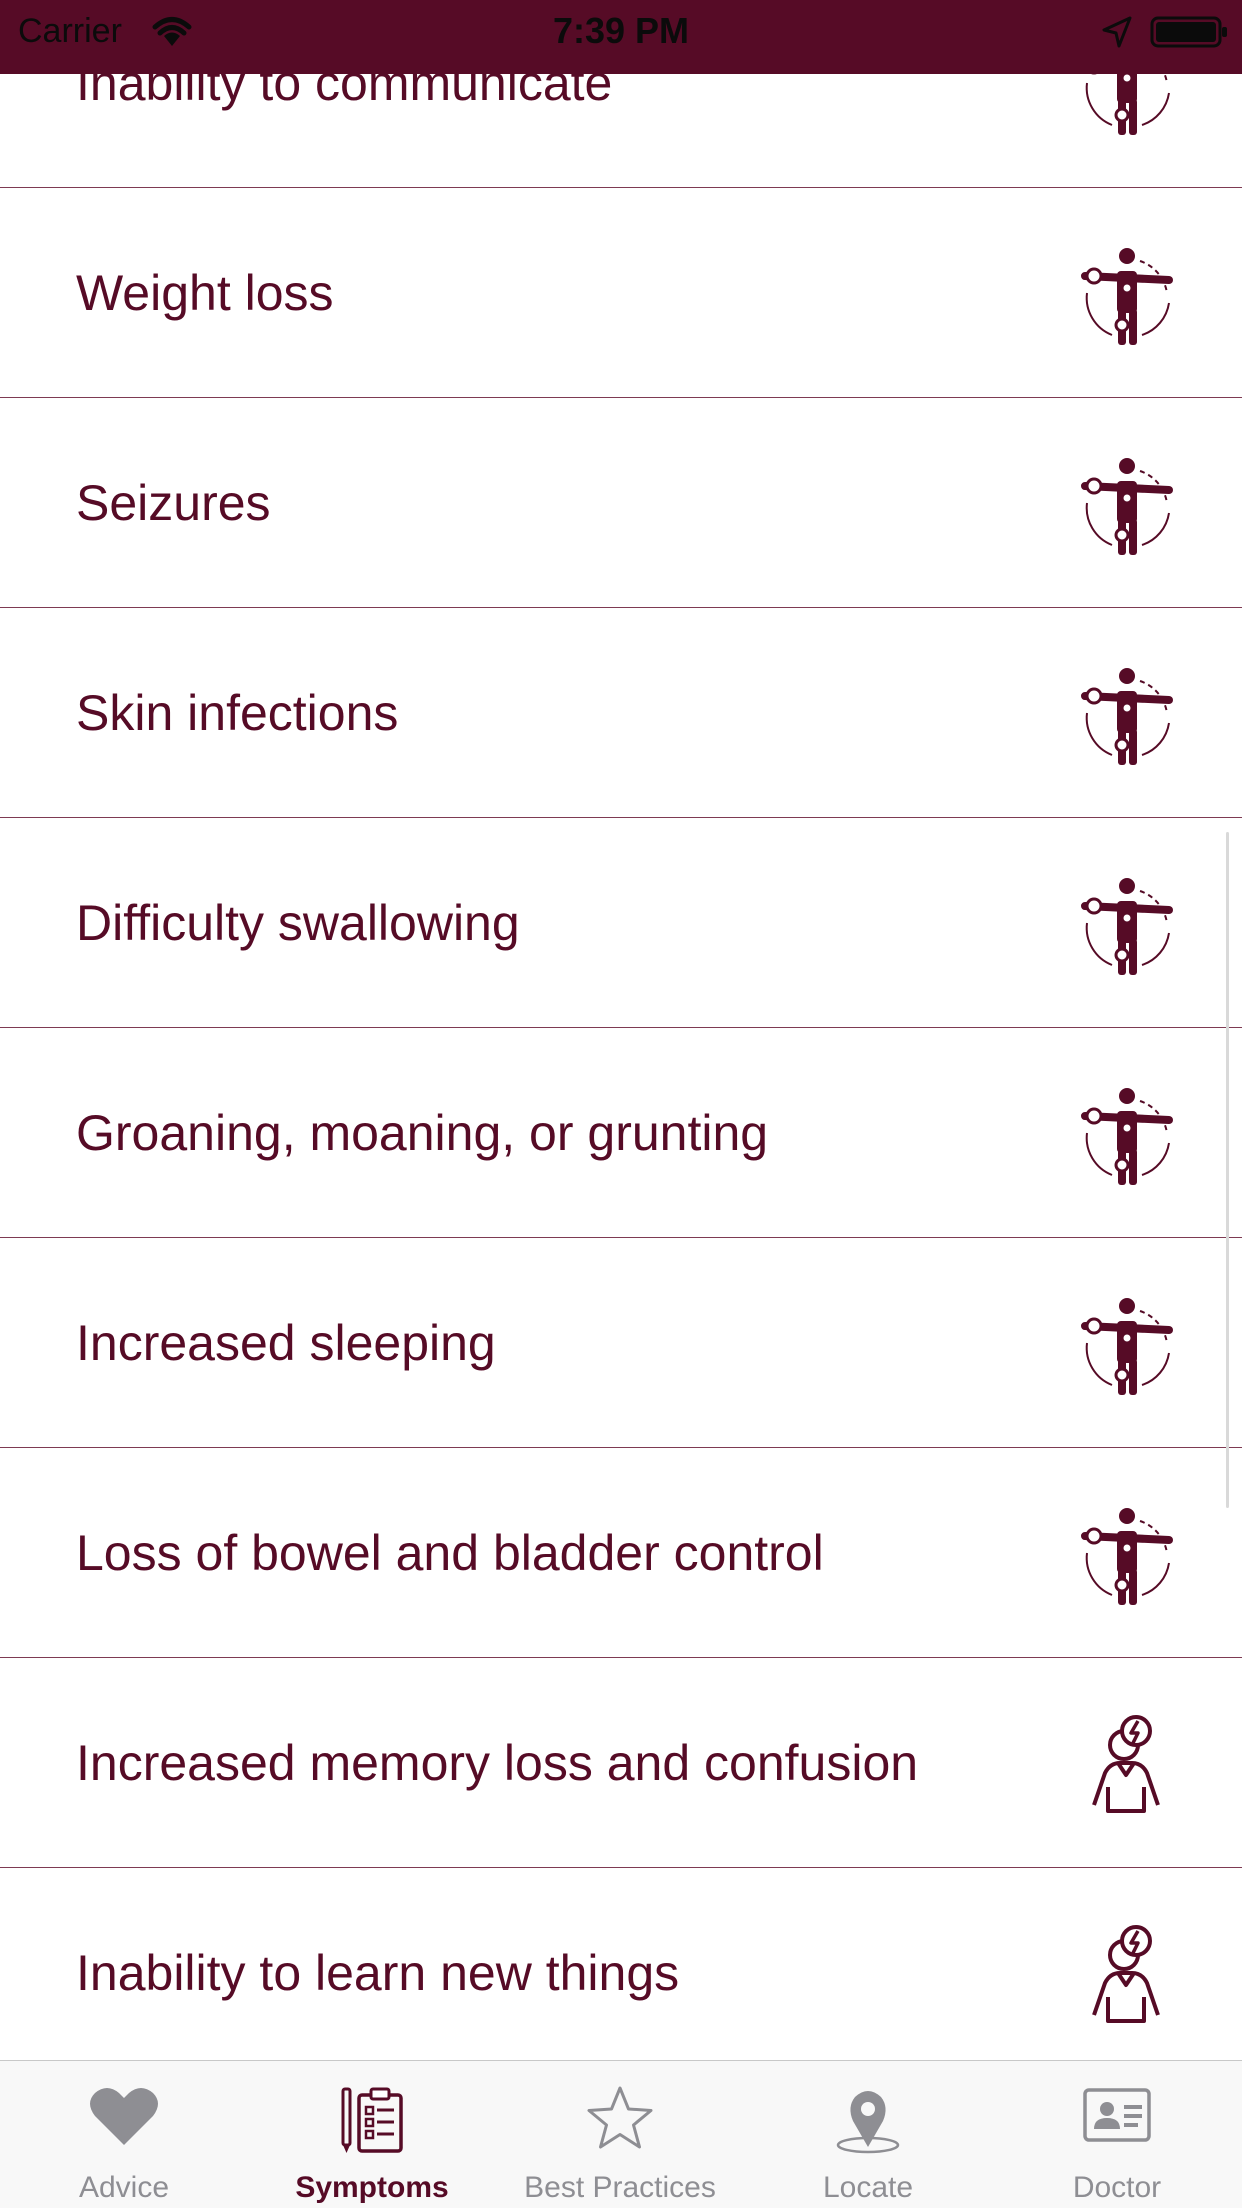 The height and width of the screenshot is (2209, 1242). Describe the element at coordinates (422, 1133) in the screenshot. I see `symptom-label: Groaning, moaning, or grunting` at that location.